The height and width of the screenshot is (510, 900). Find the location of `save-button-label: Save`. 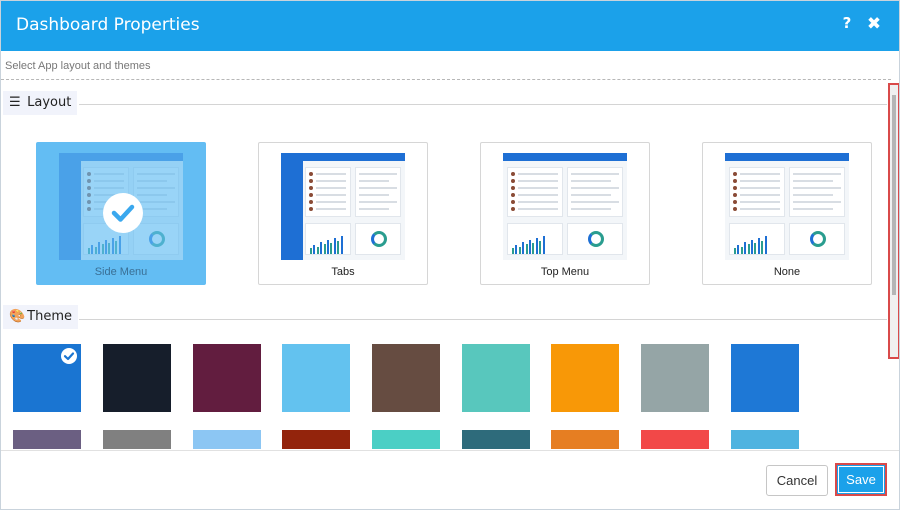

save-button-label: Save is located at coordinates (861, 479).